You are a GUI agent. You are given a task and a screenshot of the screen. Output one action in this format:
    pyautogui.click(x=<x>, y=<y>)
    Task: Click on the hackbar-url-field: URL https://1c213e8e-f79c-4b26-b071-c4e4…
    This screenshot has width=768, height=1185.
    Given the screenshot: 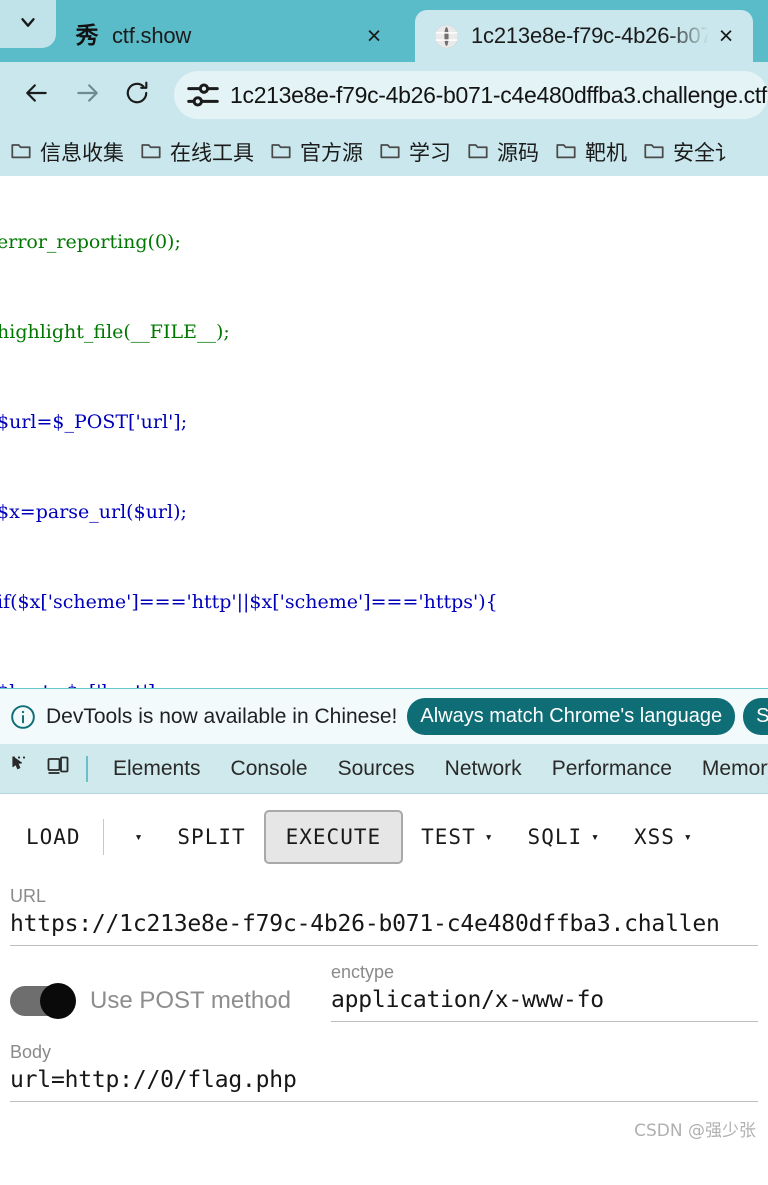 What is the action you would take?
    pyautogui.click(x=384, y=913)
    